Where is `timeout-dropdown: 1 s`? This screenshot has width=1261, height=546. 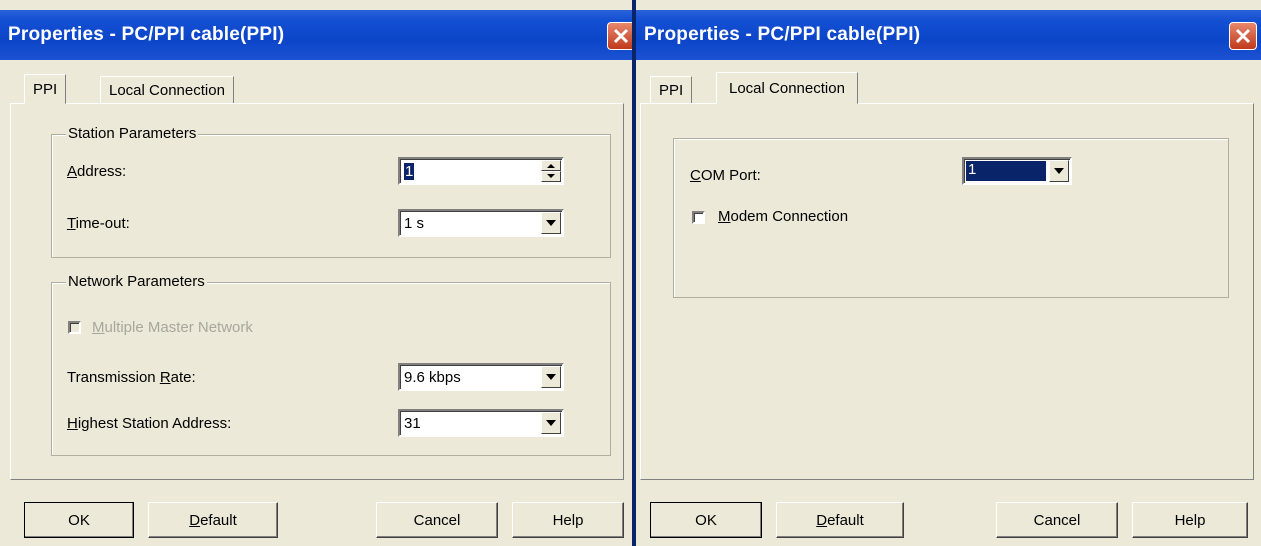 timeout-dropdown: 1 s is located at coordinates (481, 223).